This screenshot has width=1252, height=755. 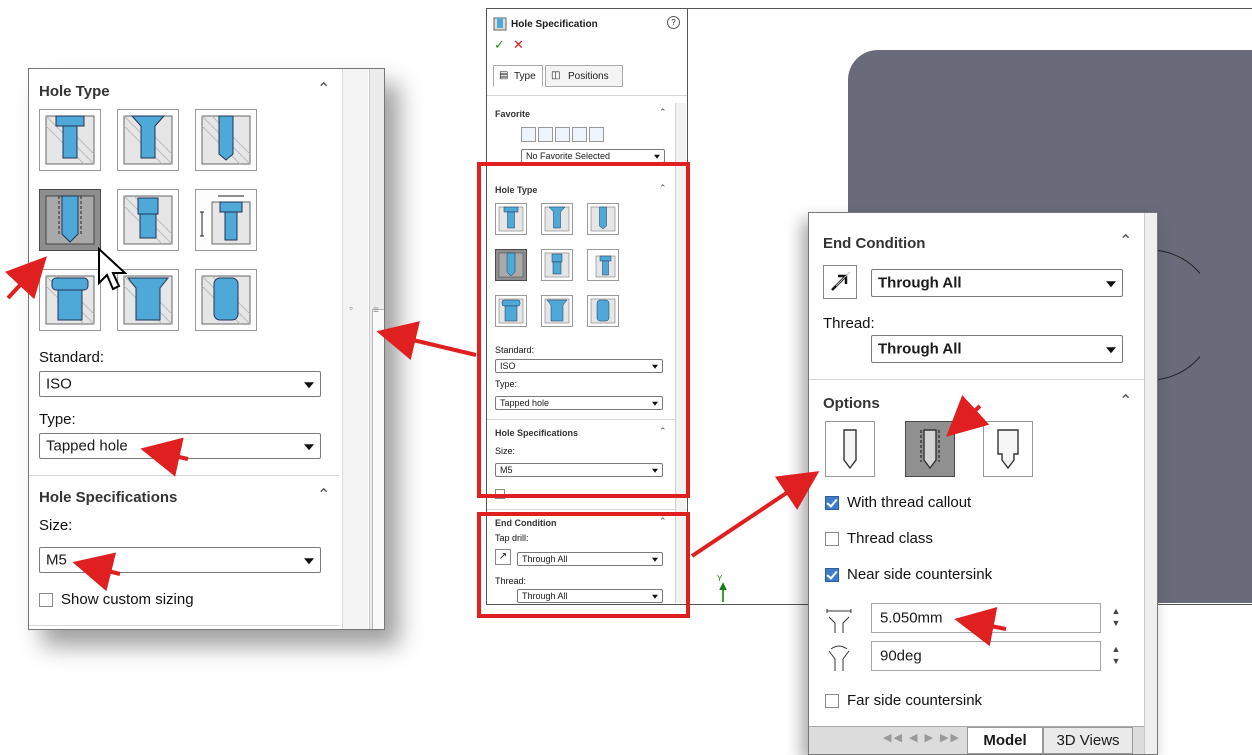 I want to click on countersink-icon, so click(x=148, y=140).